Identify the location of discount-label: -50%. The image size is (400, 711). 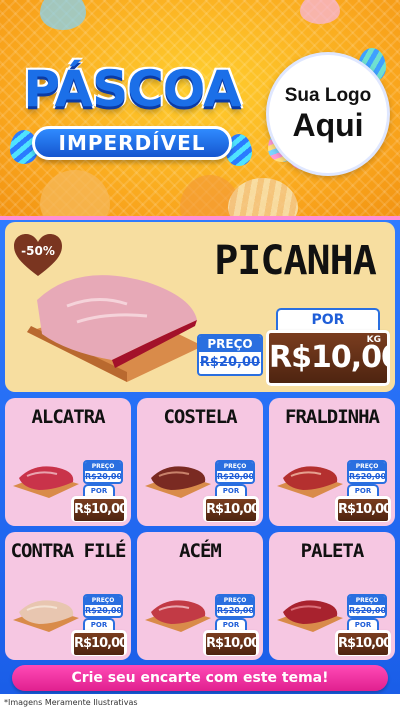
(38, 251).